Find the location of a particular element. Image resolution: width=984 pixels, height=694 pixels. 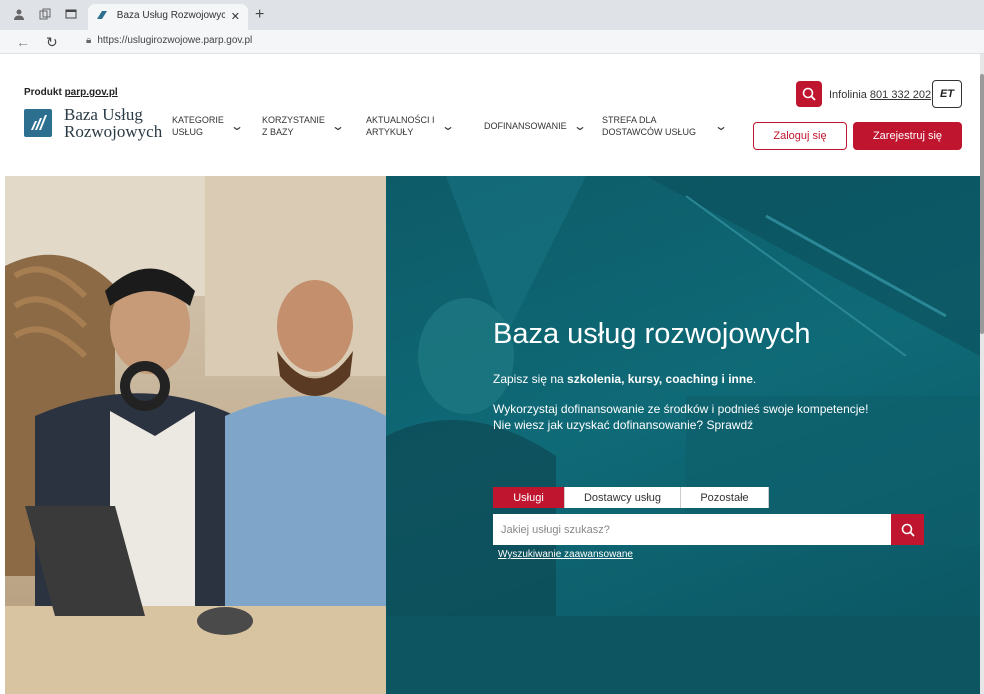

hero-sub-suffix: . is located at coordinates (754, 379).